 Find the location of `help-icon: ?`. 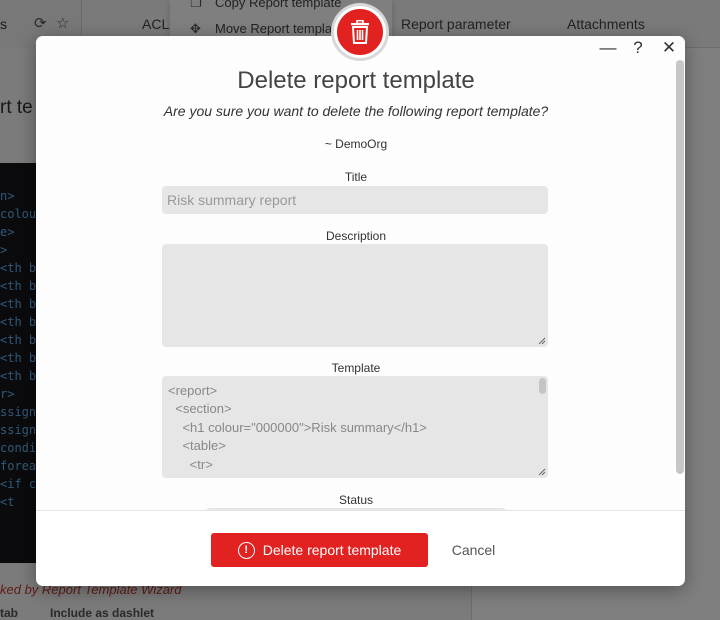

help-icon: ? is located at coordinates (638, 47).